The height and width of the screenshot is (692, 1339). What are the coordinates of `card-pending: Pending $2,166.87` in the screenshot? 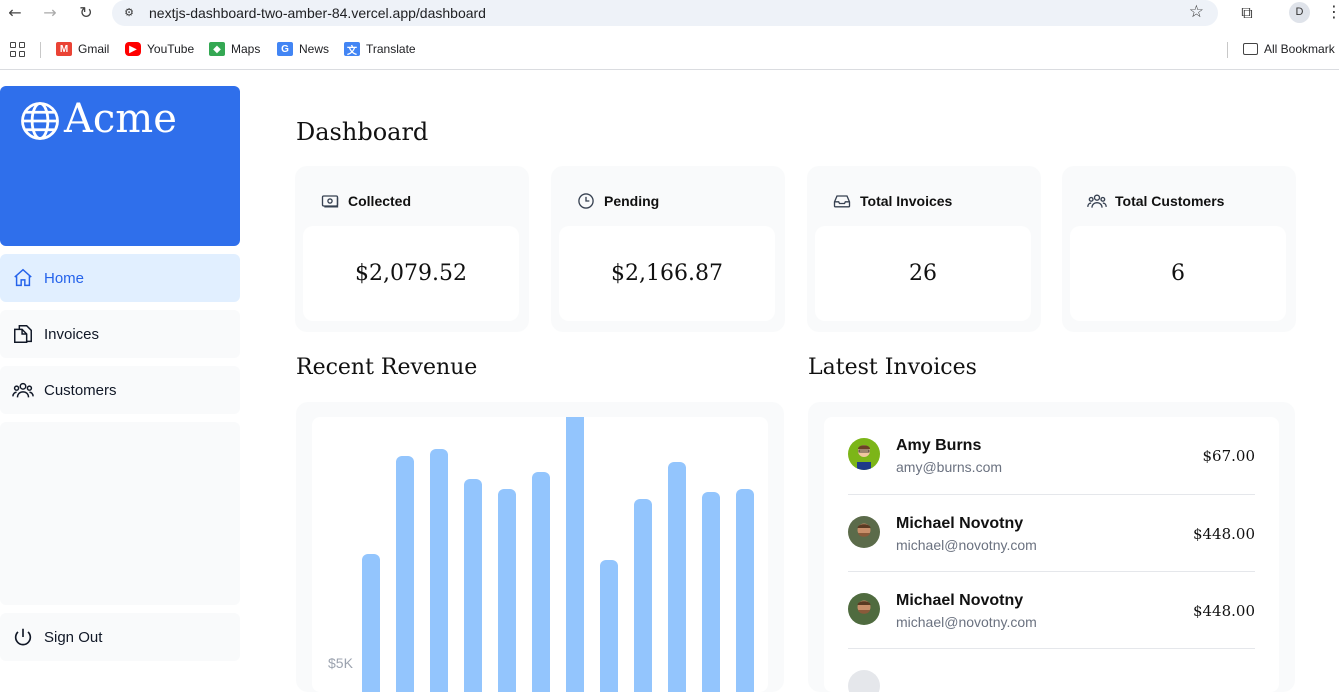 It's located at (668, 249).